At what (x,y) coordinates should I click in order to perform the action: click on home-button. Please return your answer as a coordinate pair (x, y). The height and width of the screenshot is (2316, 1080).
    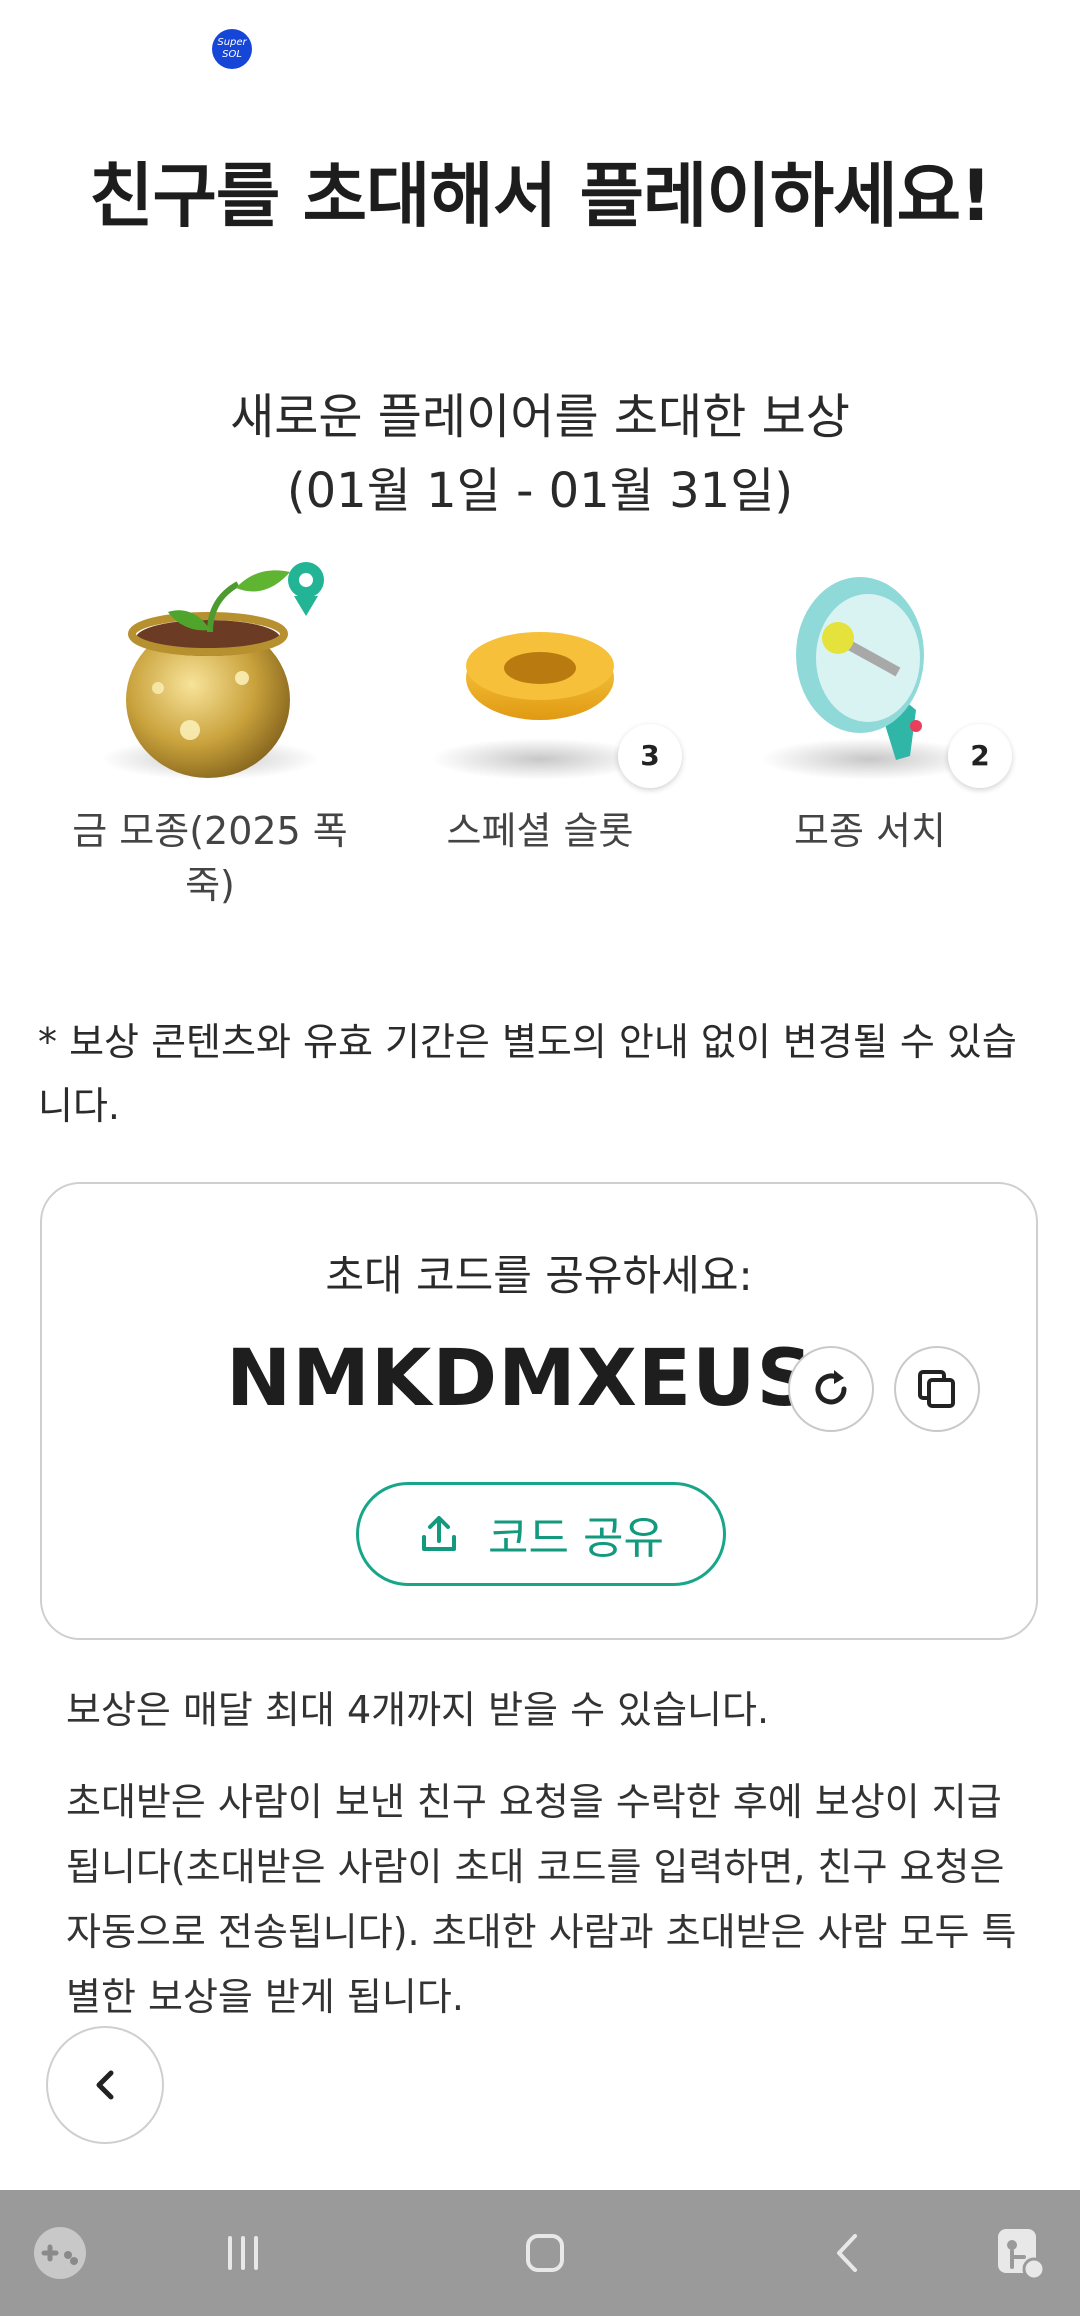
    Looking at the image, I should click on (545, 2253).